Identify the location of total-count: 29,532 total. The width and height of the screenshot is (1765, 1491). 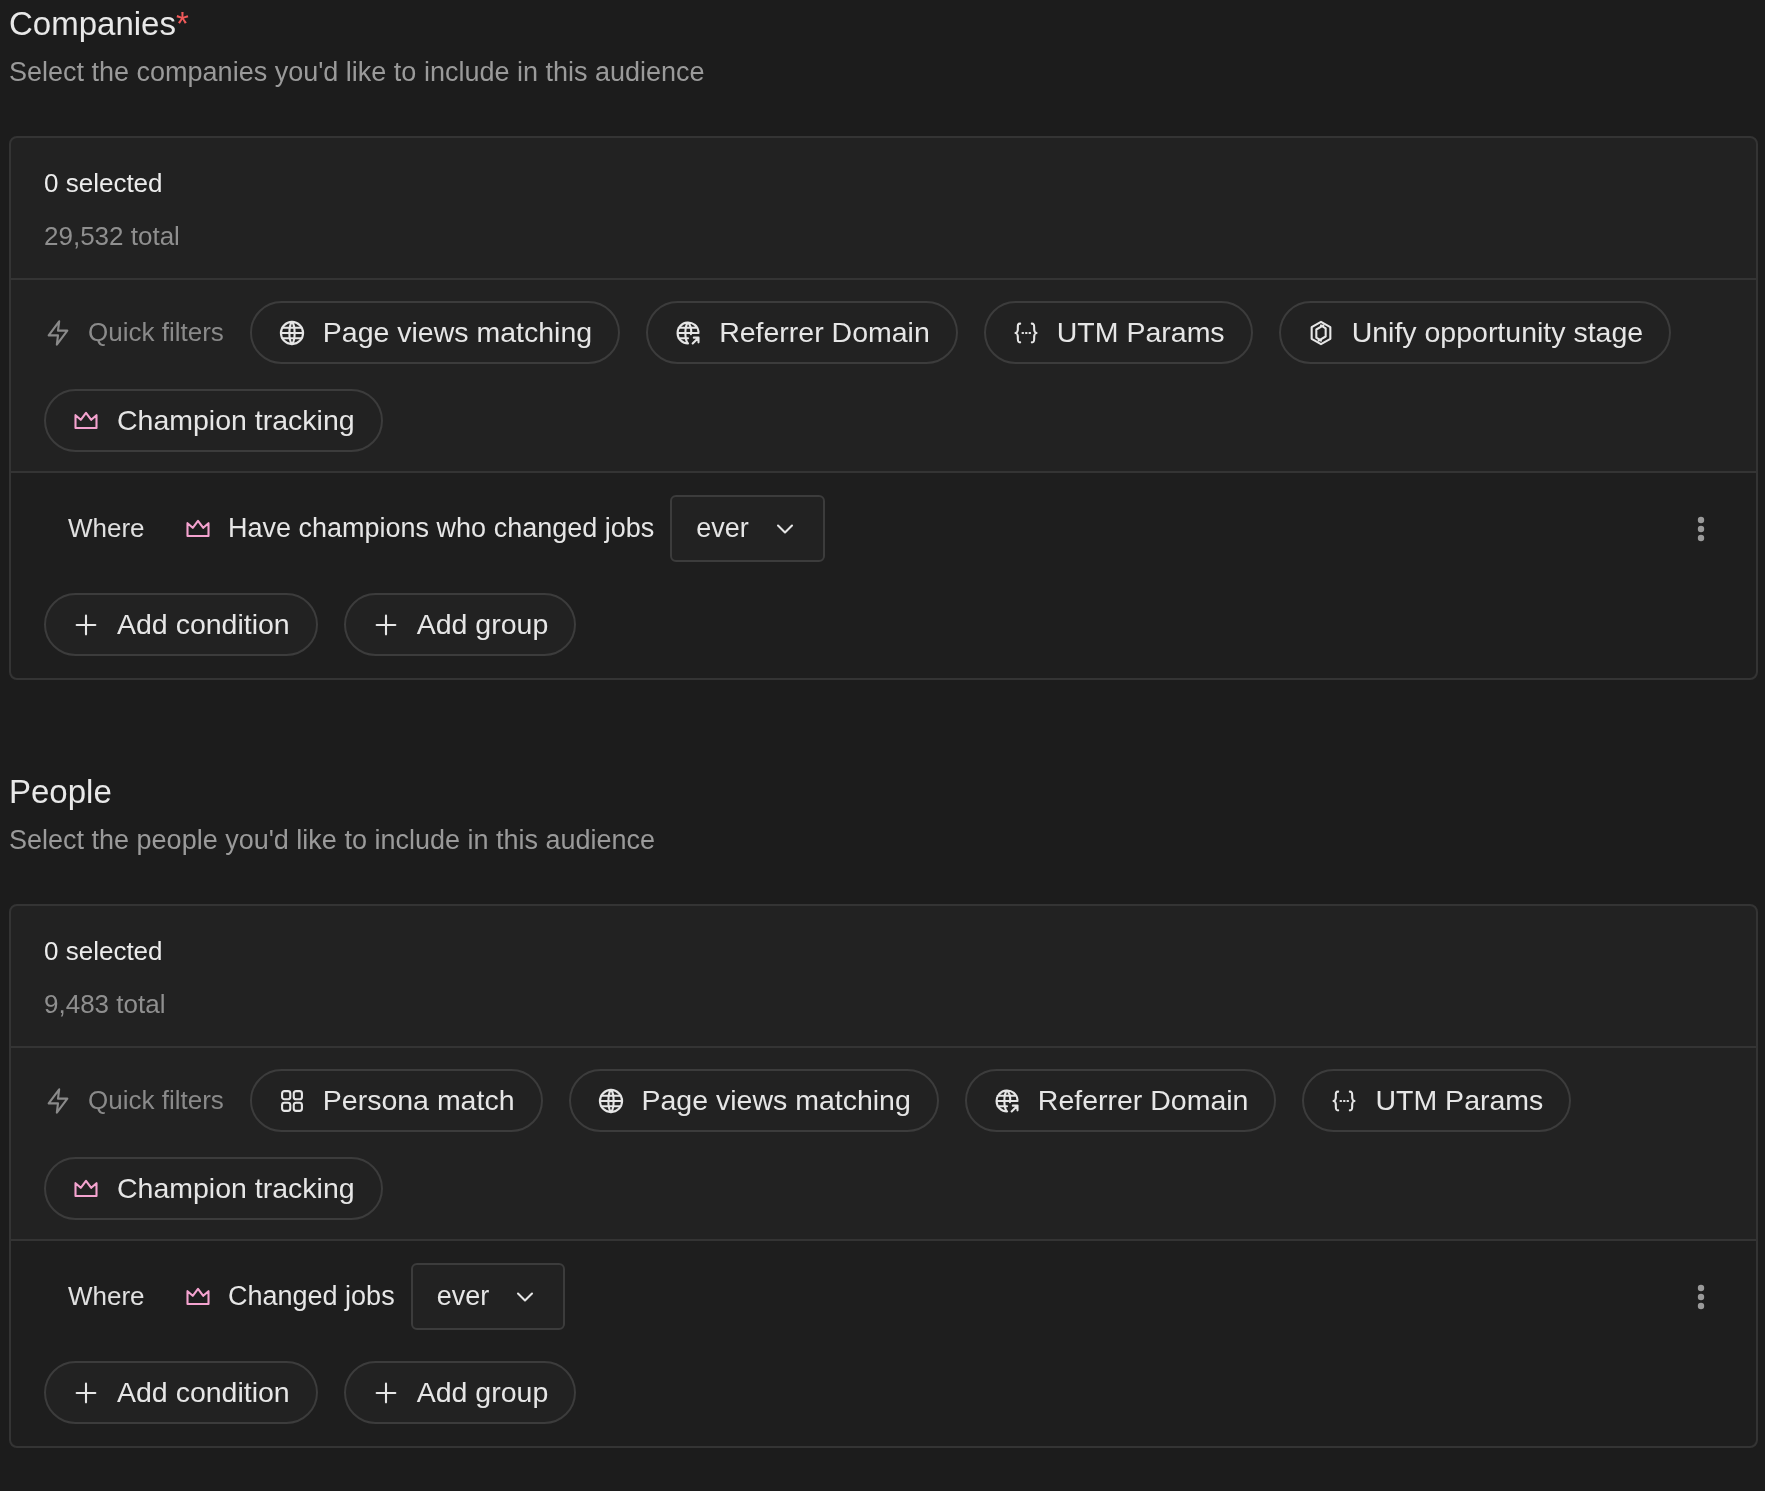
(112, 237).